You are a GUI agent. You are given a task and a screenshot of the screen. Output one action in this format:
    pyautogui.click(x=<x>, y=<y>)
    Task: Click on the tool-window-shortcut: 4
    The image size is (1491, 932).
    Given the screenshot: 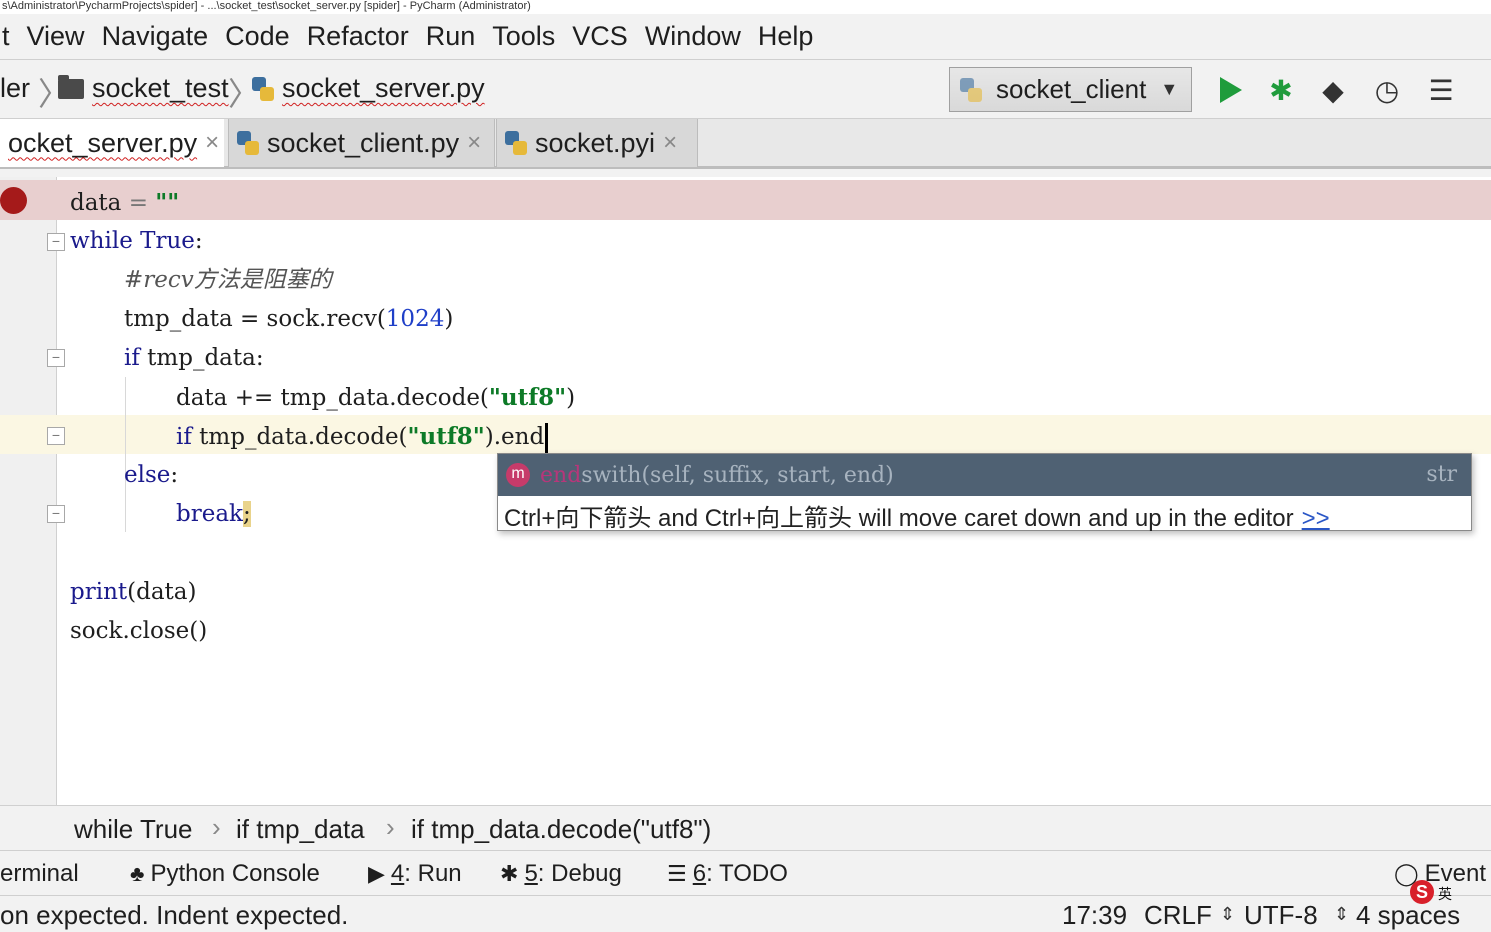 What is the action you would take?
    pyautogui.click(x=397, y=873)
    